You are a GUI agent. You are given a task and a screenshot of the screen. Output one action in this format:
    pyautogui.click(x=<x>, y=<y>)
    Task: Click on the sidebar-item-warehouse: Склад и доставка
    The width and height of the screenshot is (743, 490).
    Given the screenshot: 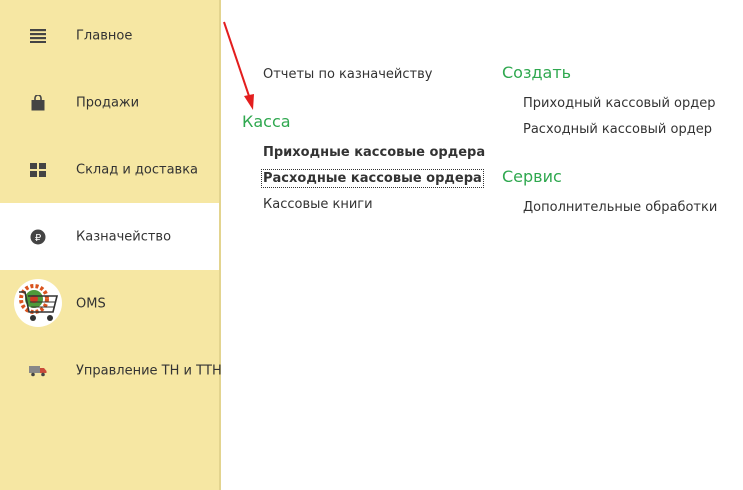 What is the action you would take?
    pyautogui.click(x=109, y=169)
    